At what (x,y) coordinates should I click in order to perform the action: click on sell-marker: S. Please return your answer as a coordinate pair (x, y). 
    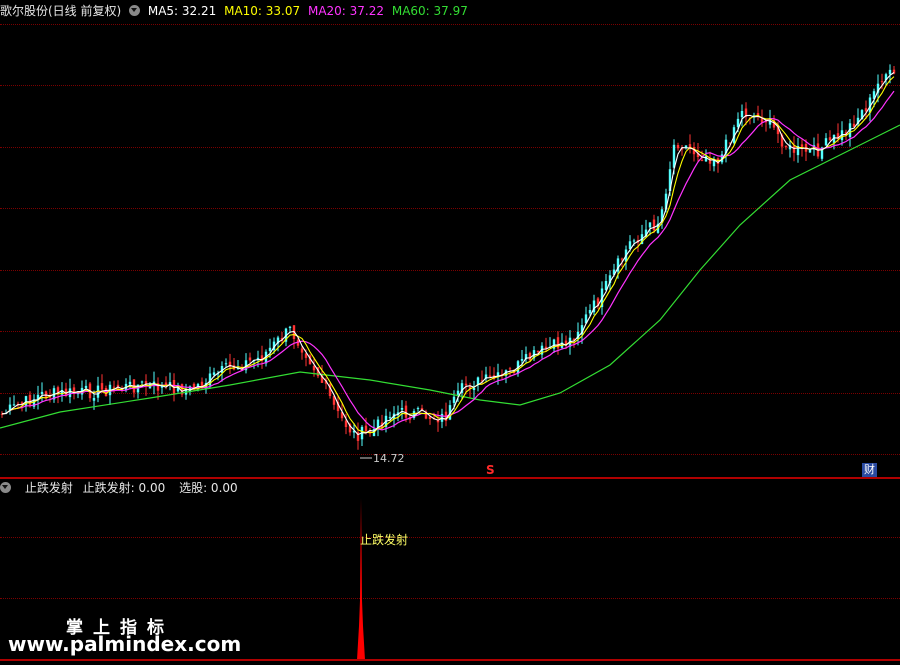
    Looking at the image, I should click on (490, 470).